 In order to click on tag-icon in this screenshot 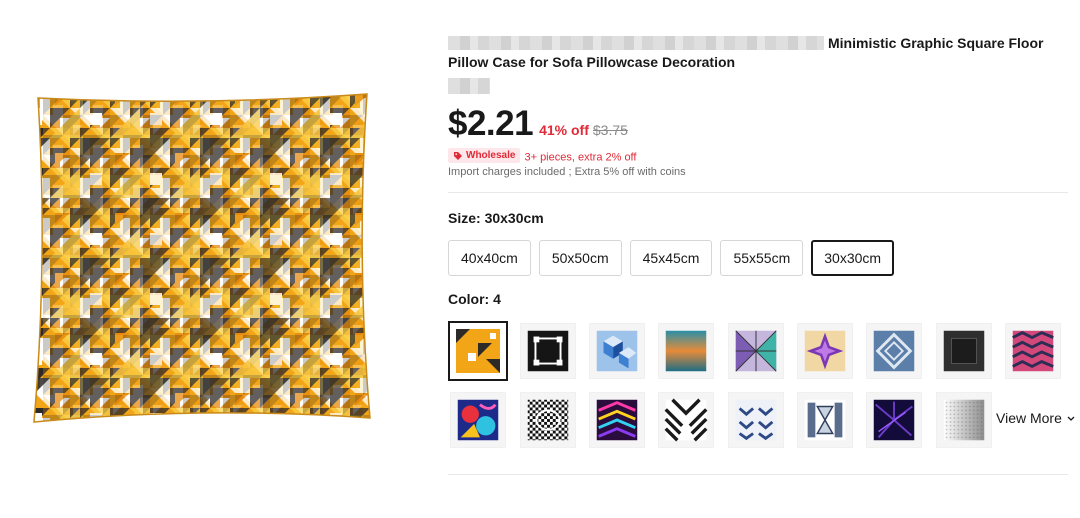, I will do `click(458, 155)`.